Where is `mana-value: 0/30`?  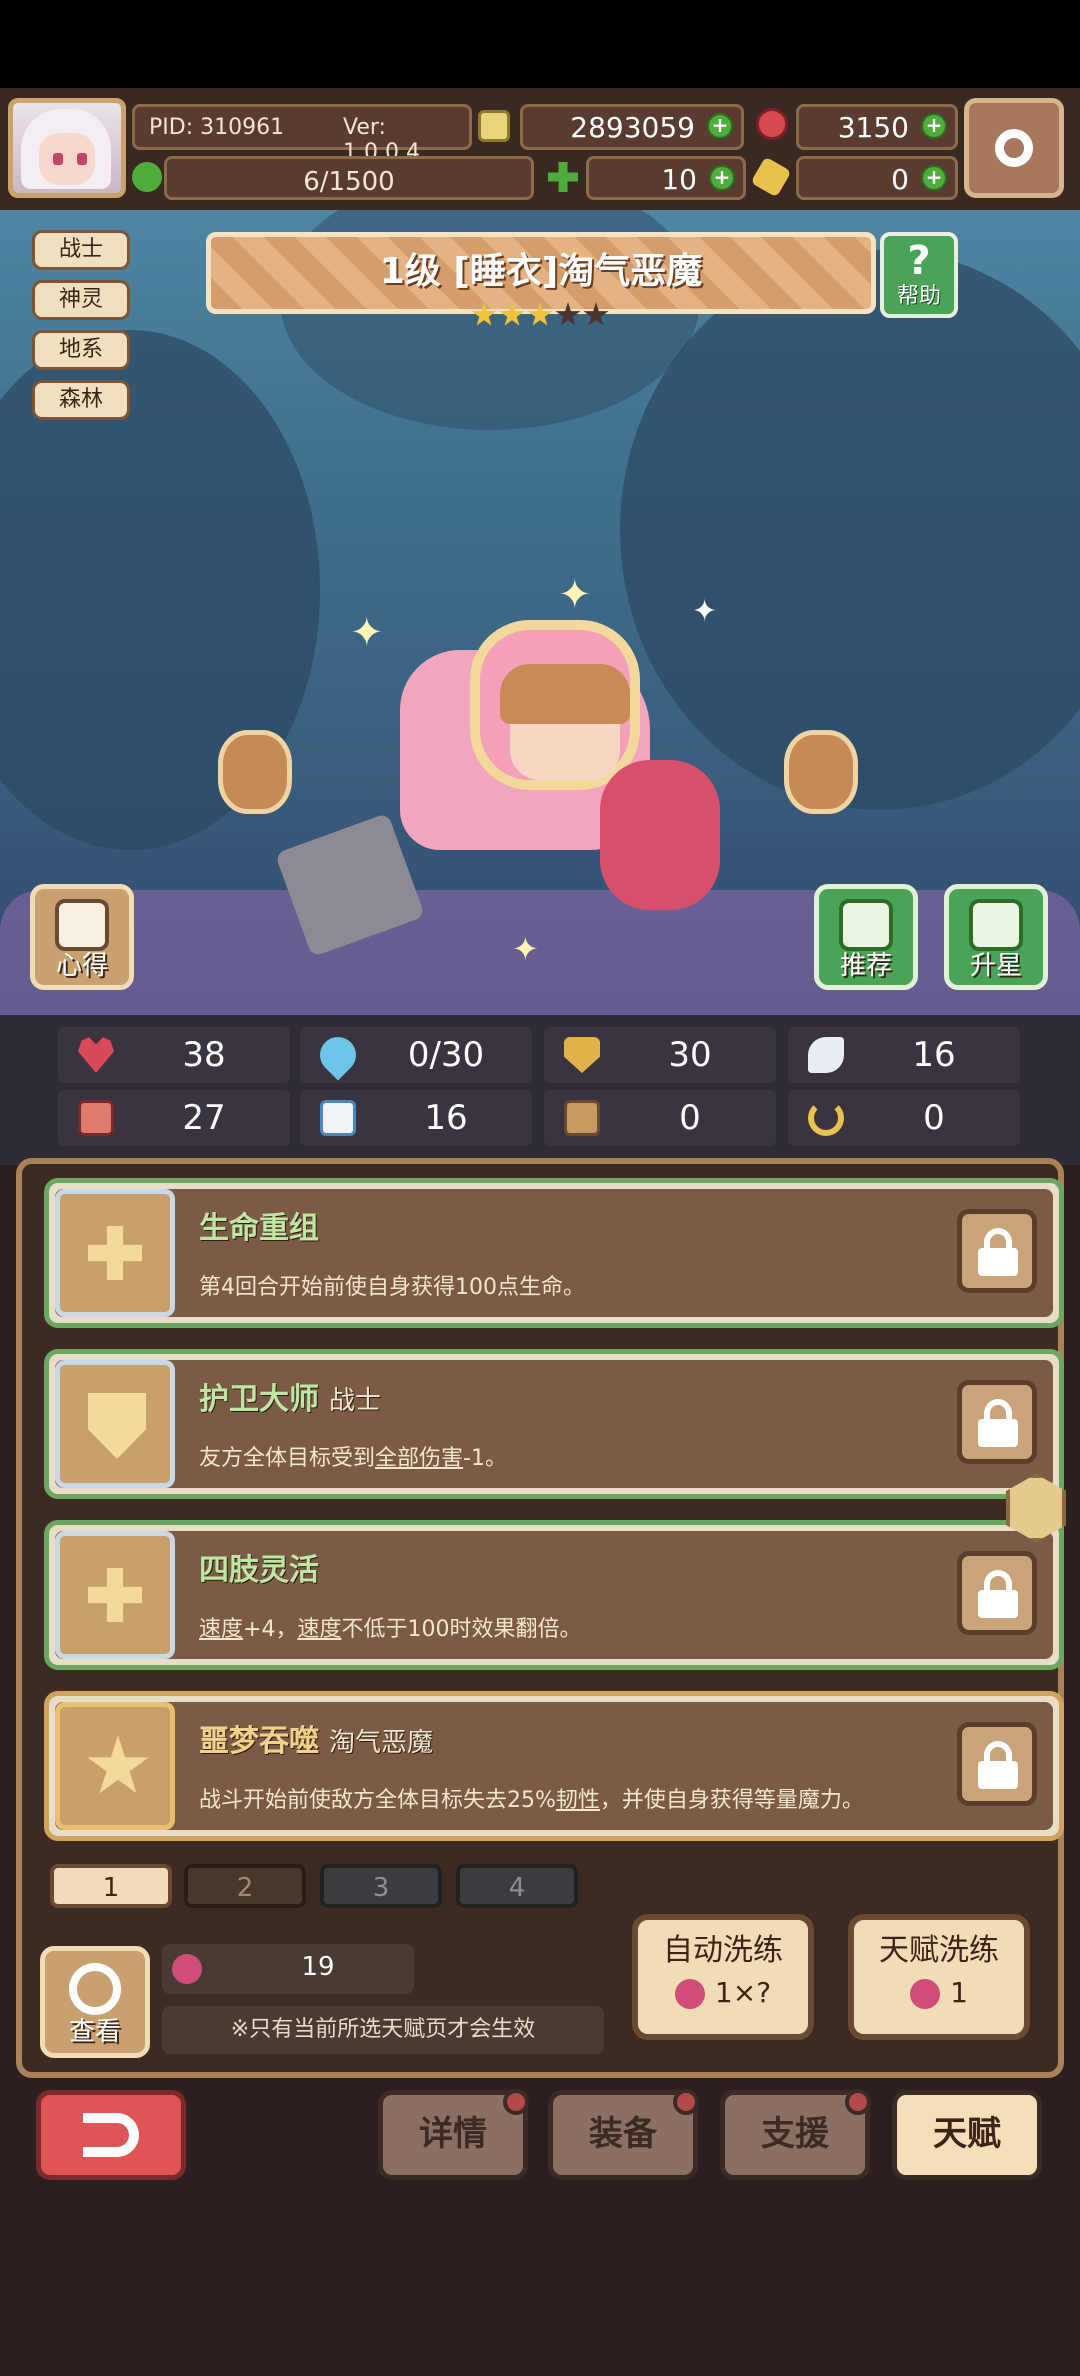
mana-value: 0/30 is located at coordinates (446, 1055).